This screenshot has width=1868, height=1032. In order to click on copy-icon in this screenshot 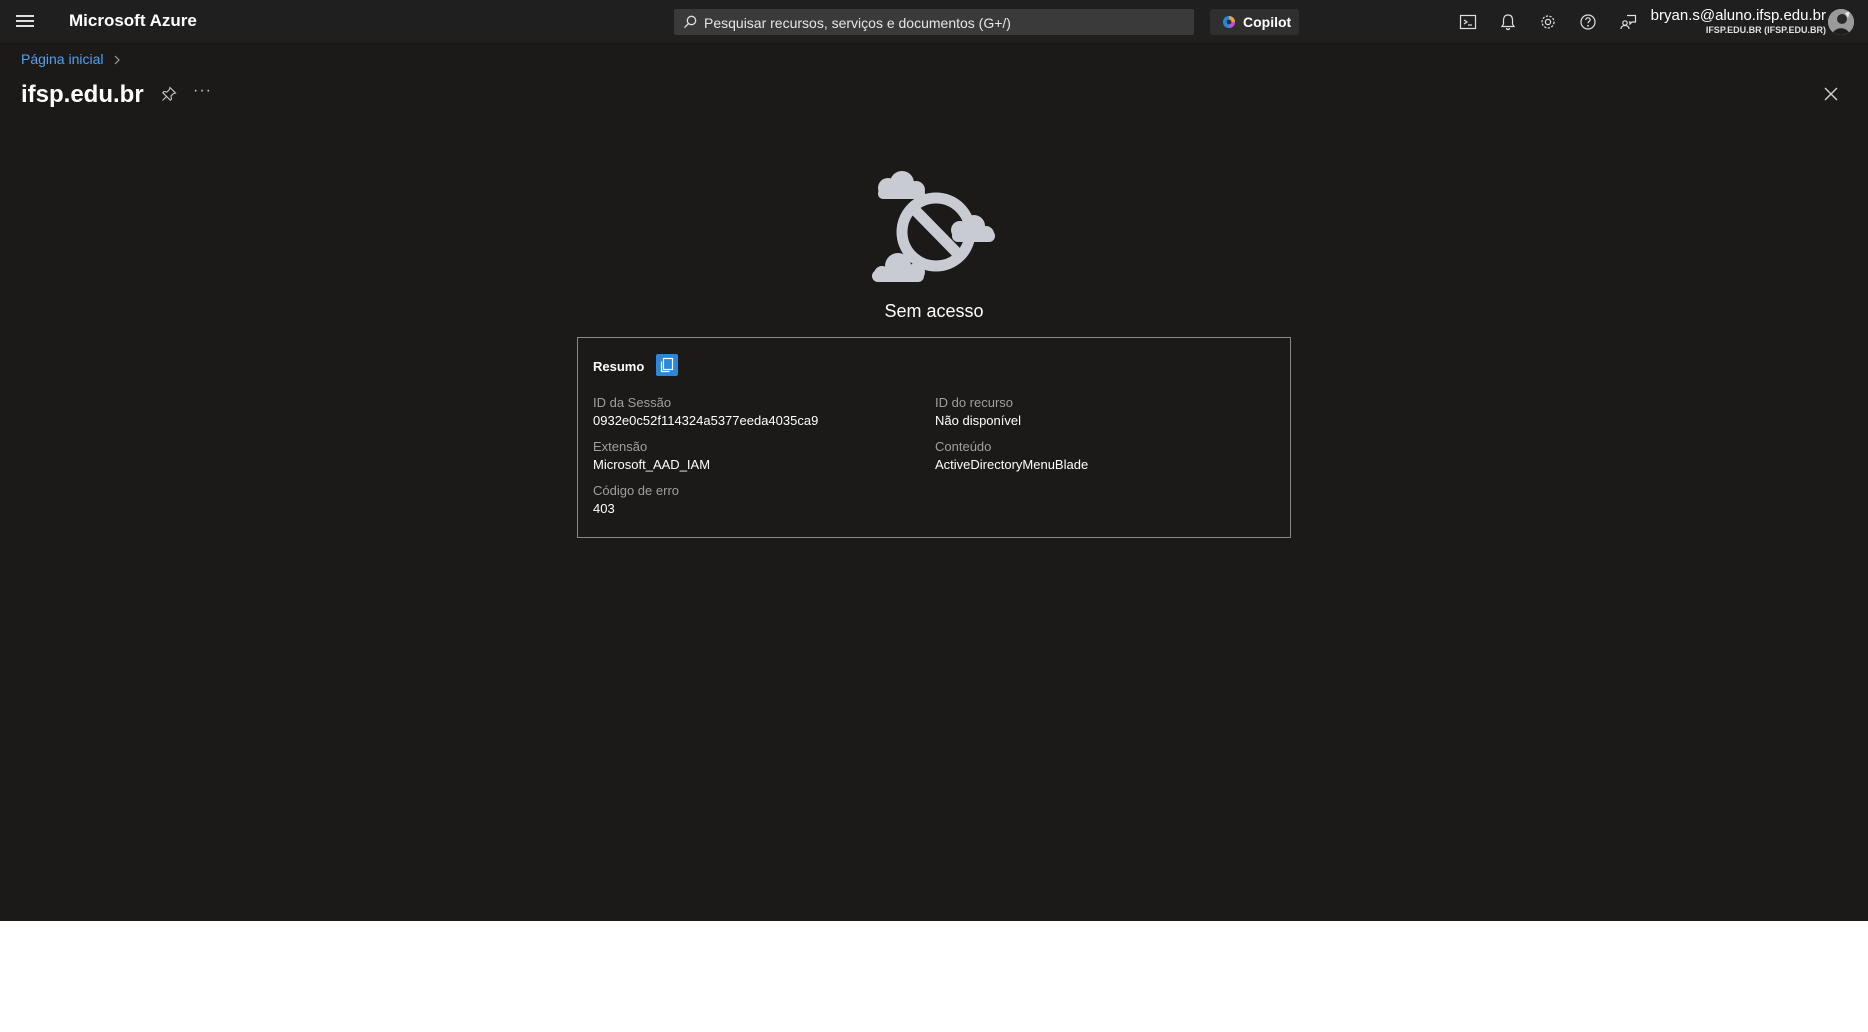, I will do `click(667, 365)`.